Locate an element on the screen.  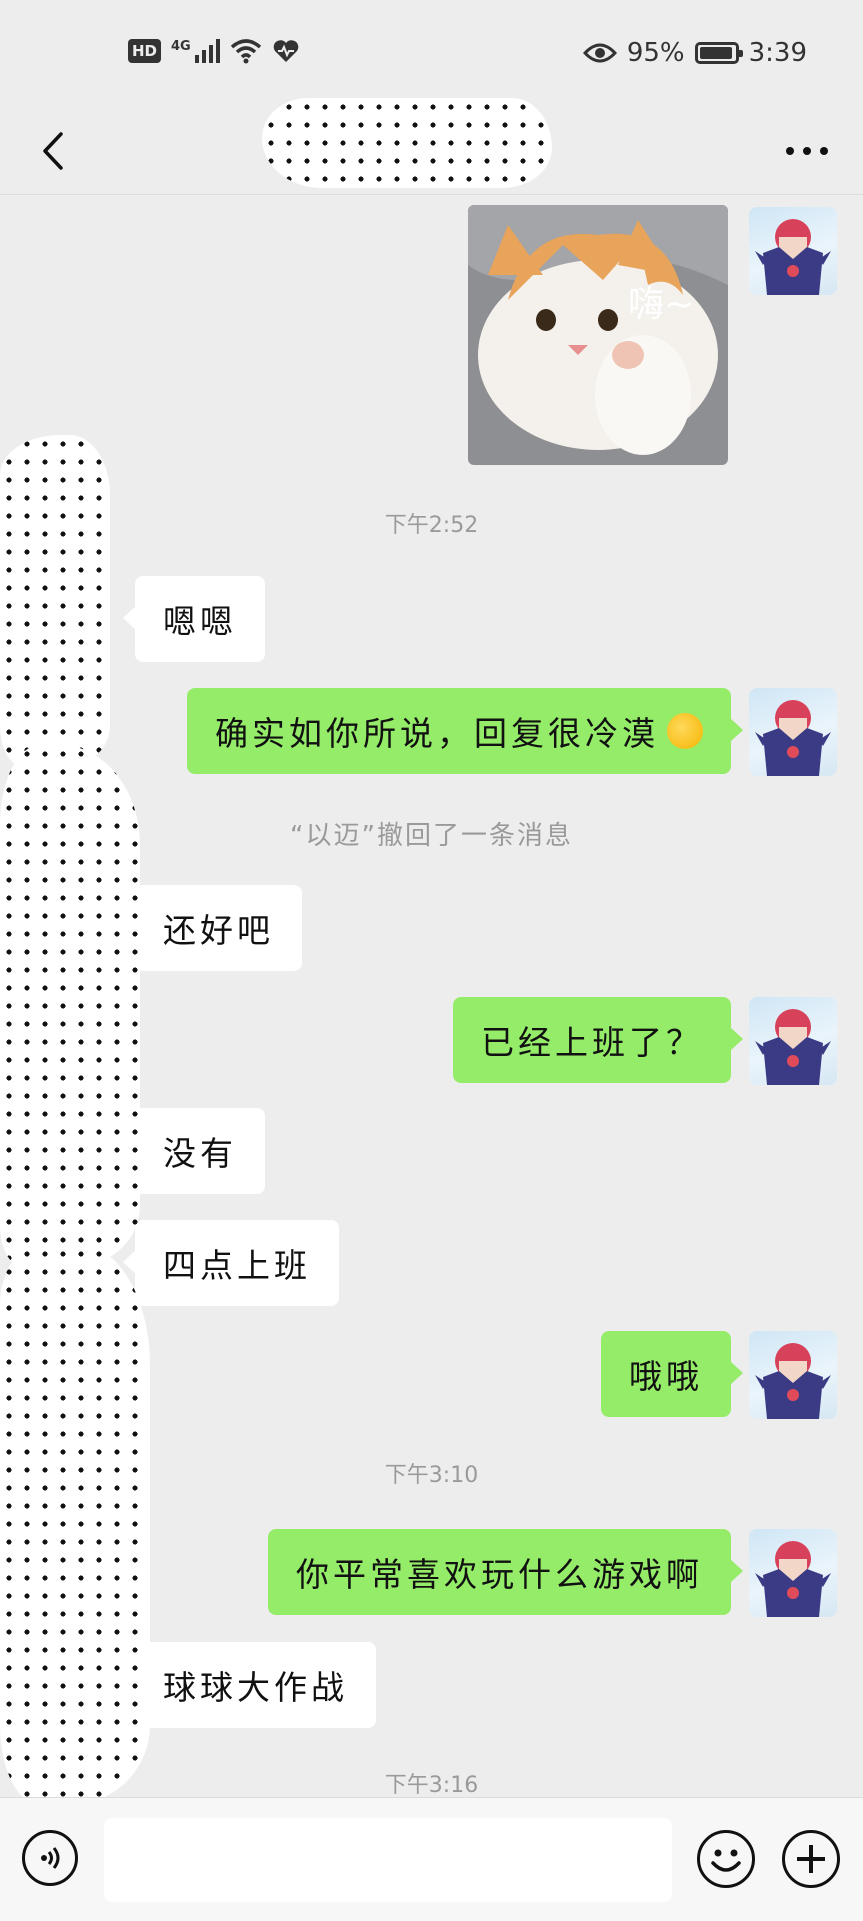
battery-icon is located at coordinates (718, 53).